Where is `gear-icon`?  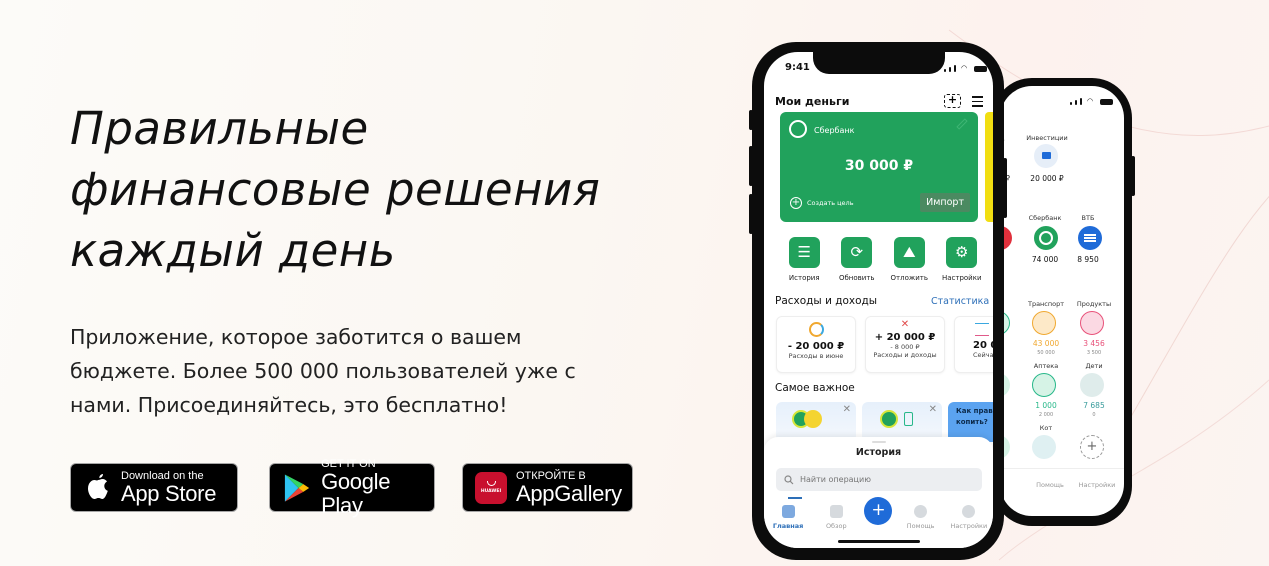
gear-icon is located at coordinates (969, 511).